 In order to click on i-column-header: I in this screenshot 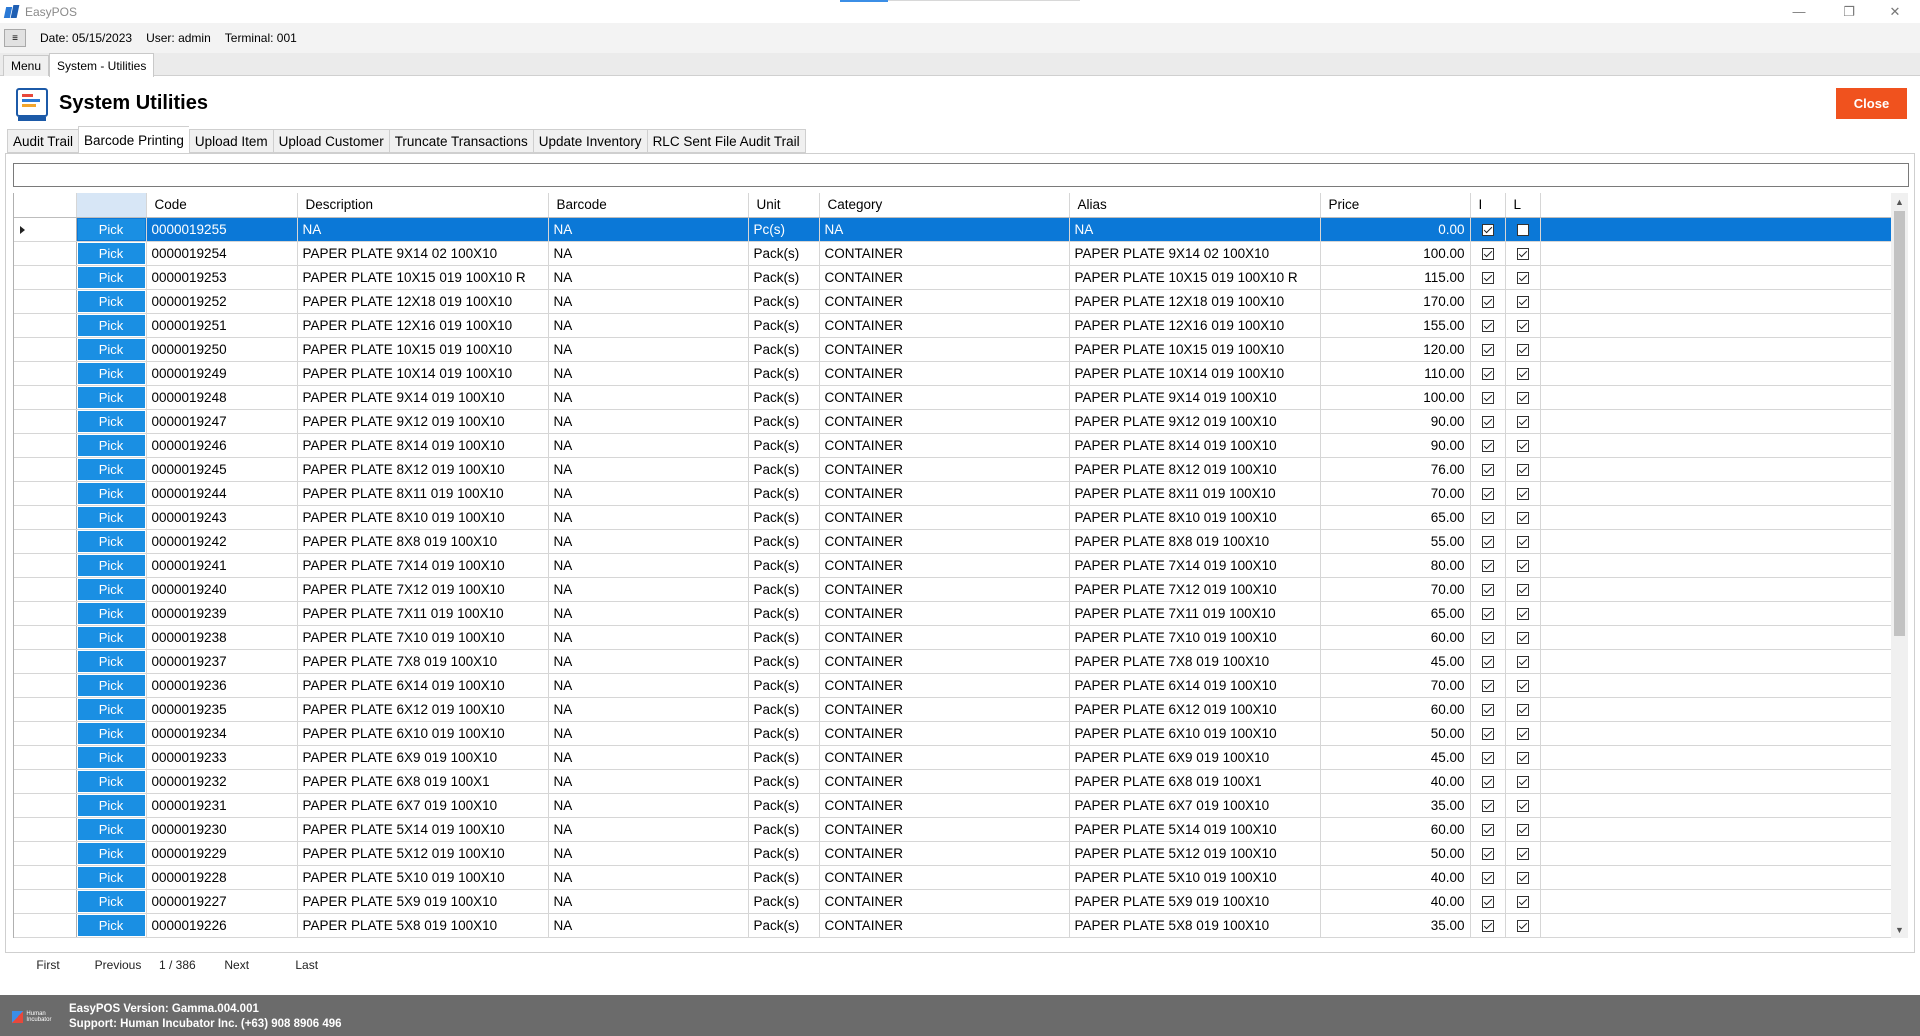, I will do `click(1488, 205)`.